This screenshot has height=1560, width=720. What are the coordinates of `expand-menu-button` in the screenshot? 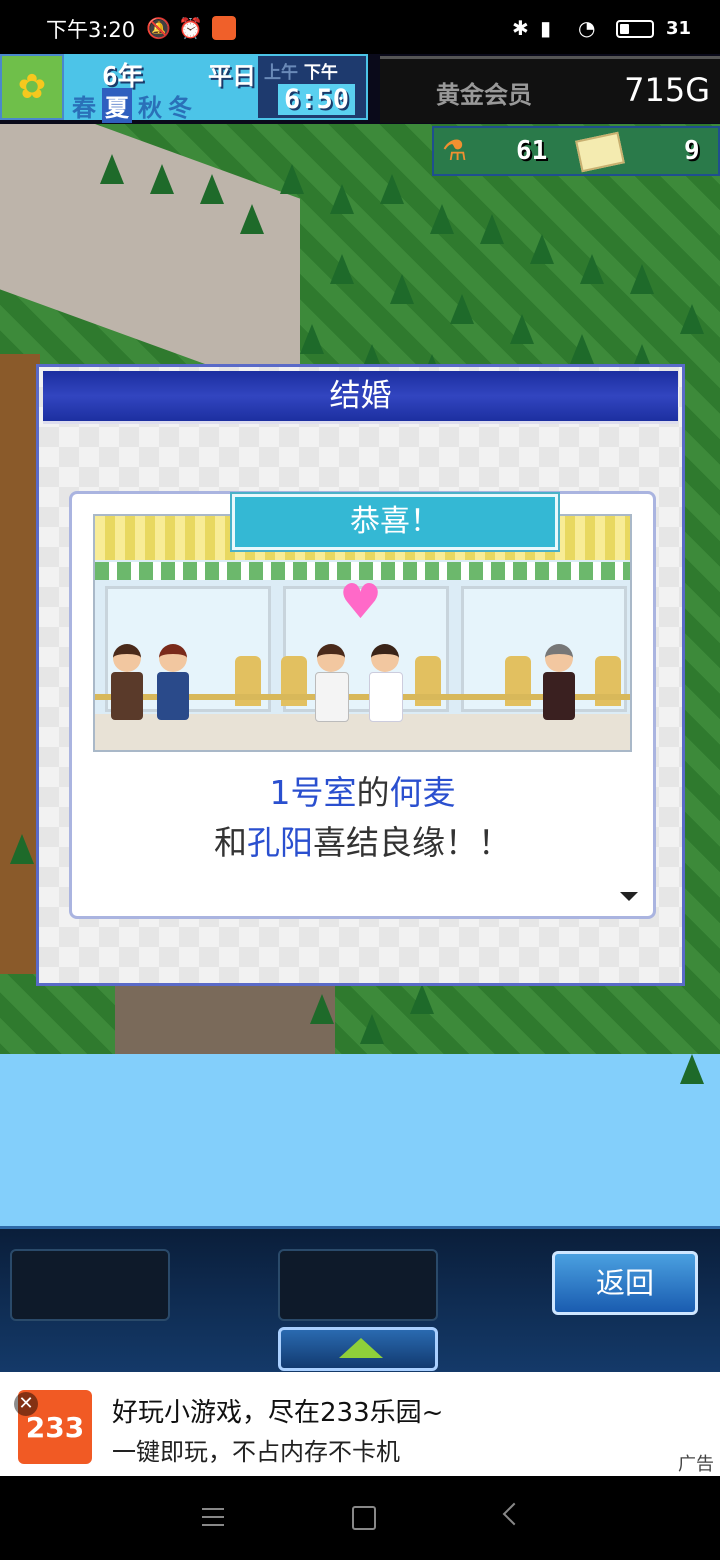 It's located at (358, 1349).